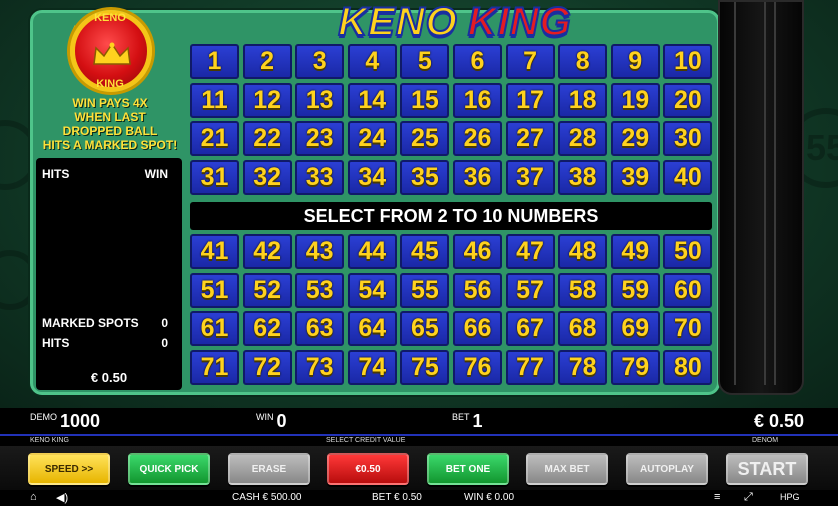 The width and height of the screenshot is (838, 506). What do you see at coordinates (583, 61) in the screenshot?
I see `number-cell-8: 8` at bounding box center [583, 61].